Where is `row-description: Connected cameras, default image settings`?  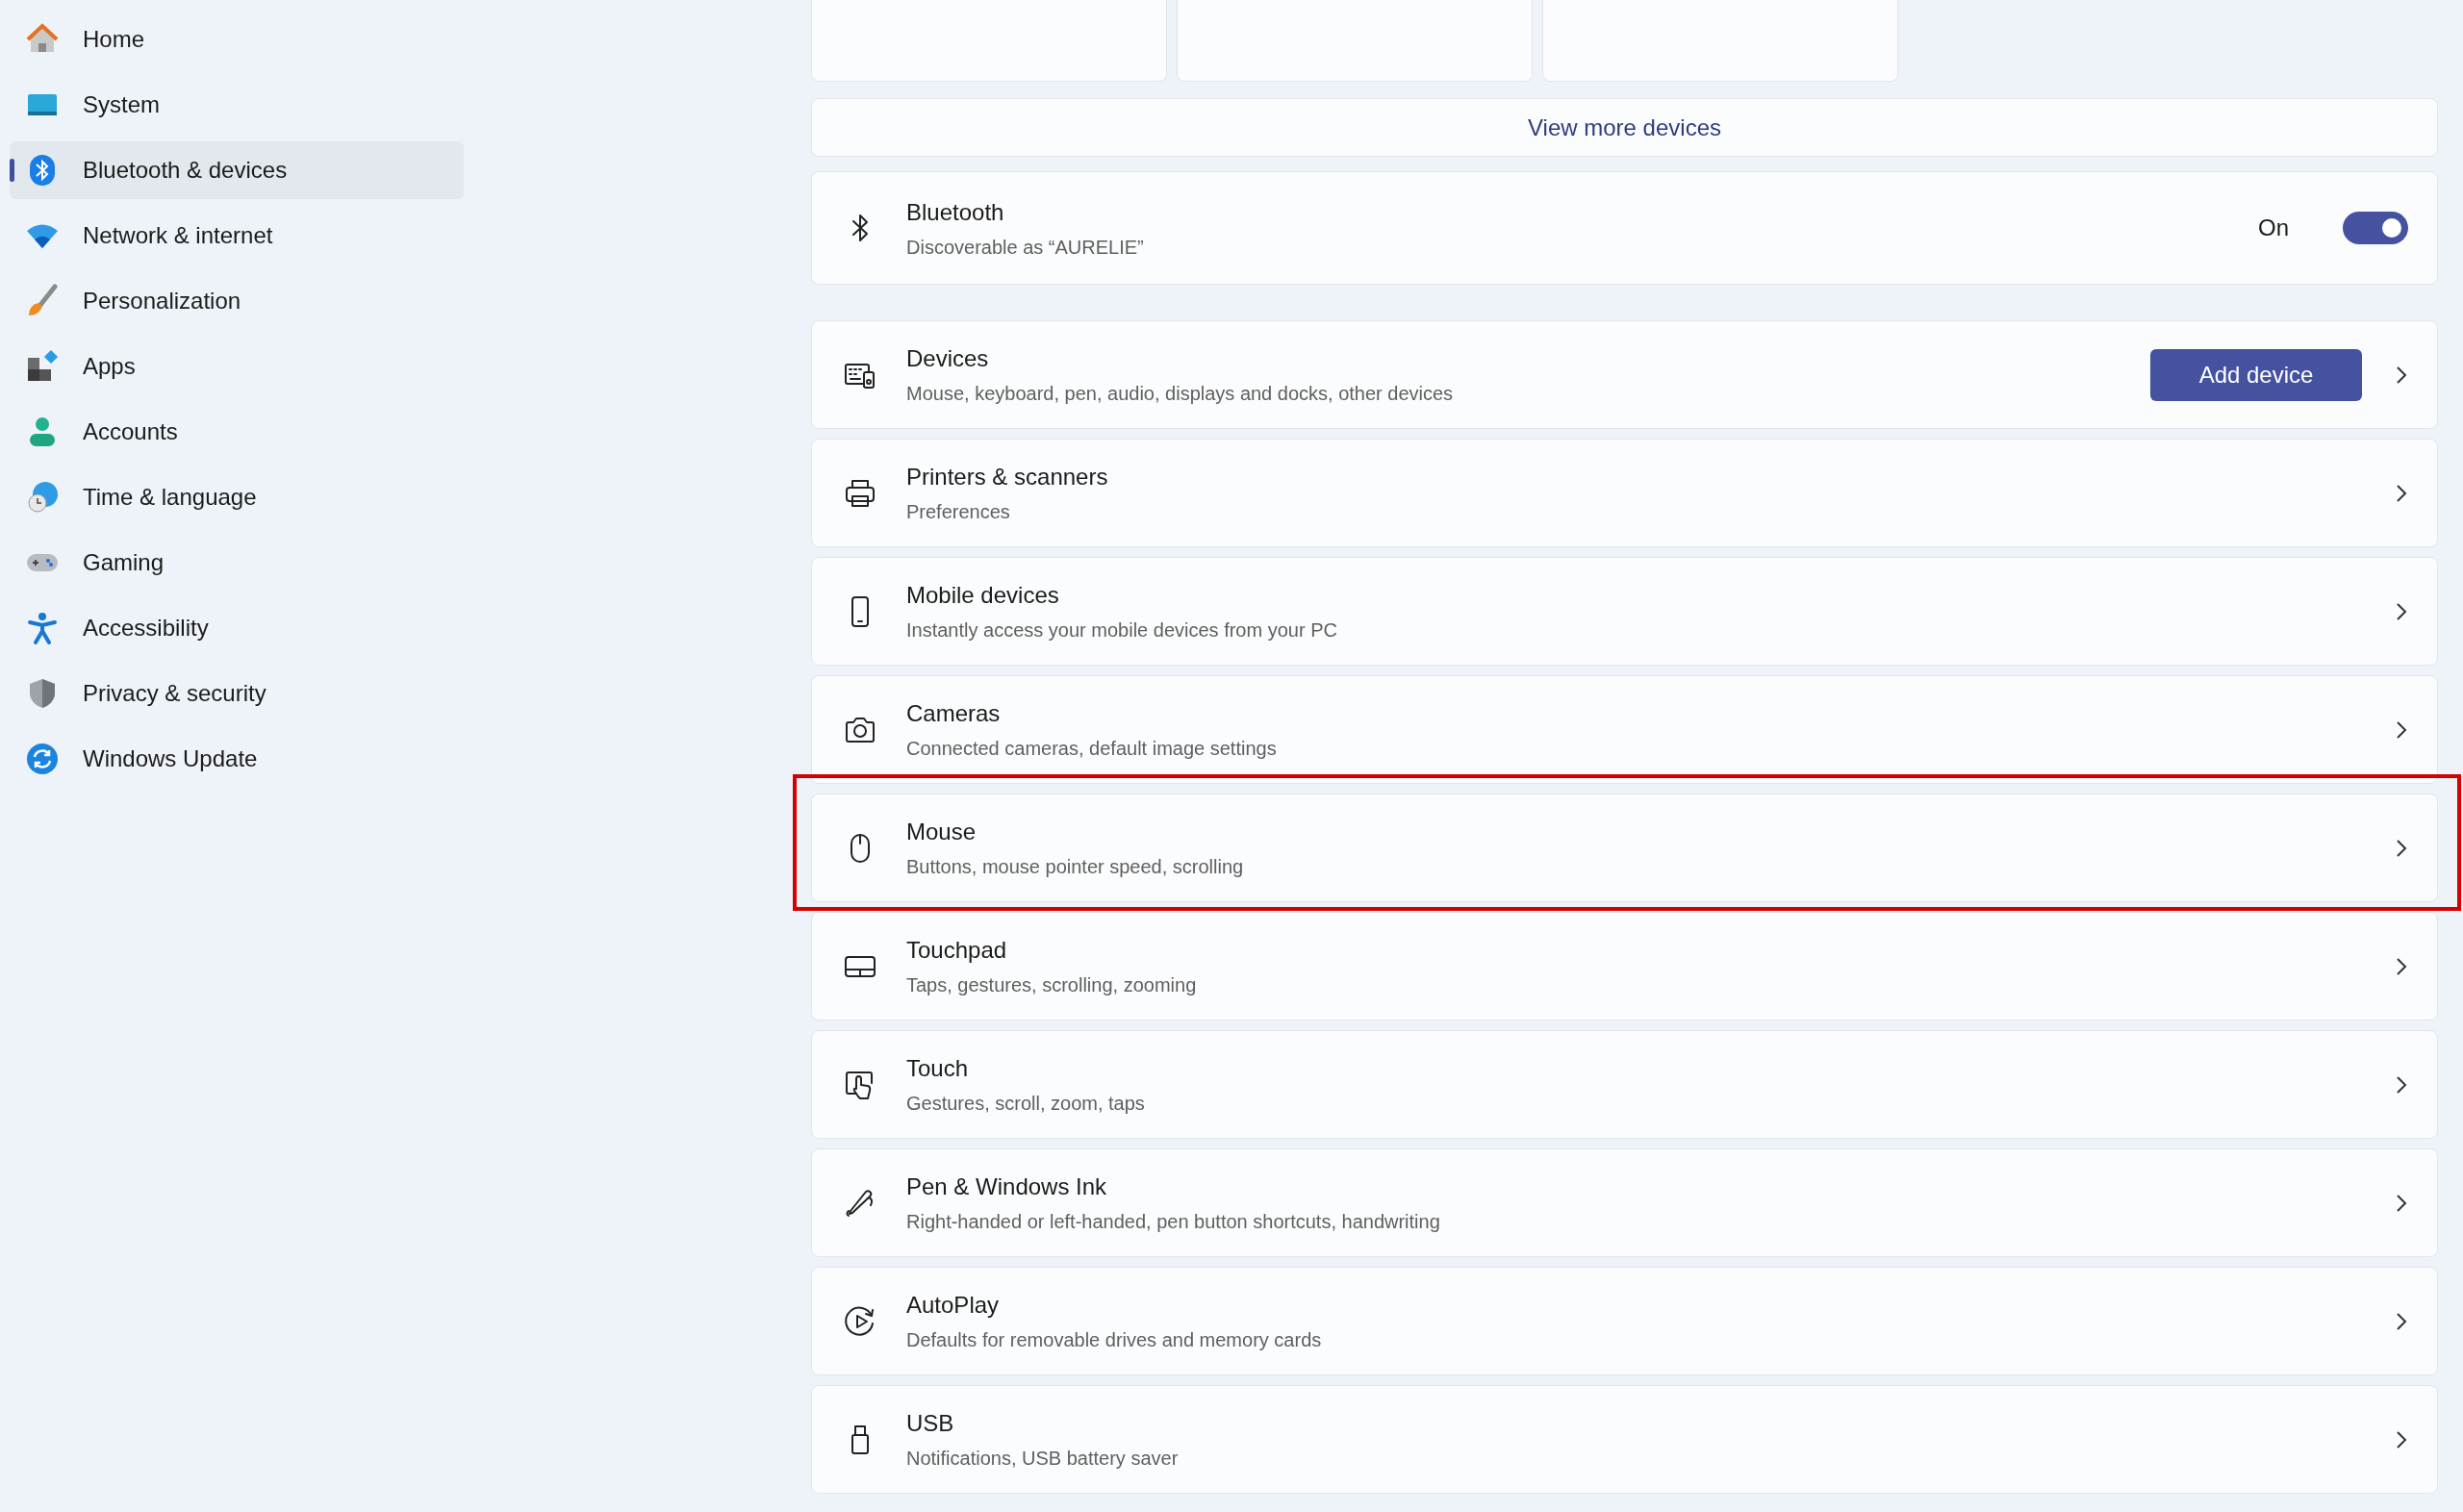
row-description: Connected cameras, default image settings is located at coordinates (1092, 749).